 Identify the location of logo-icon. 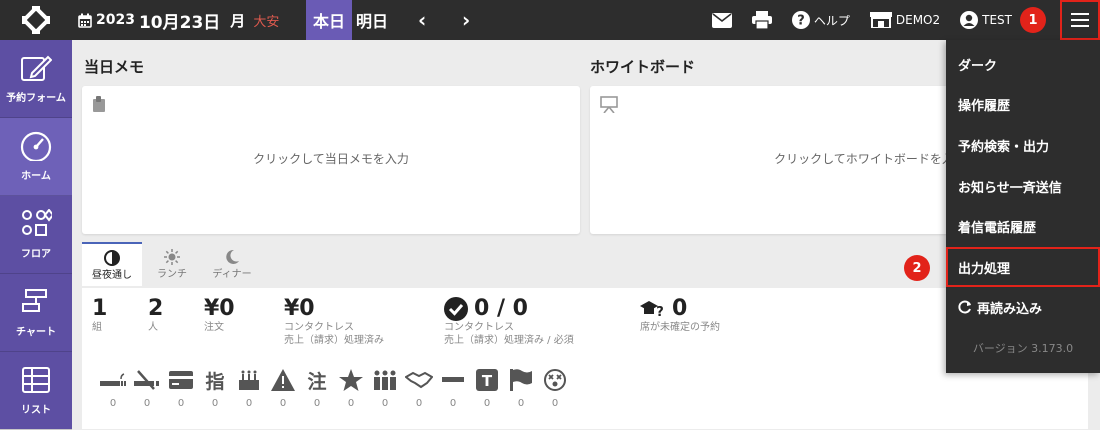
(36, 20).